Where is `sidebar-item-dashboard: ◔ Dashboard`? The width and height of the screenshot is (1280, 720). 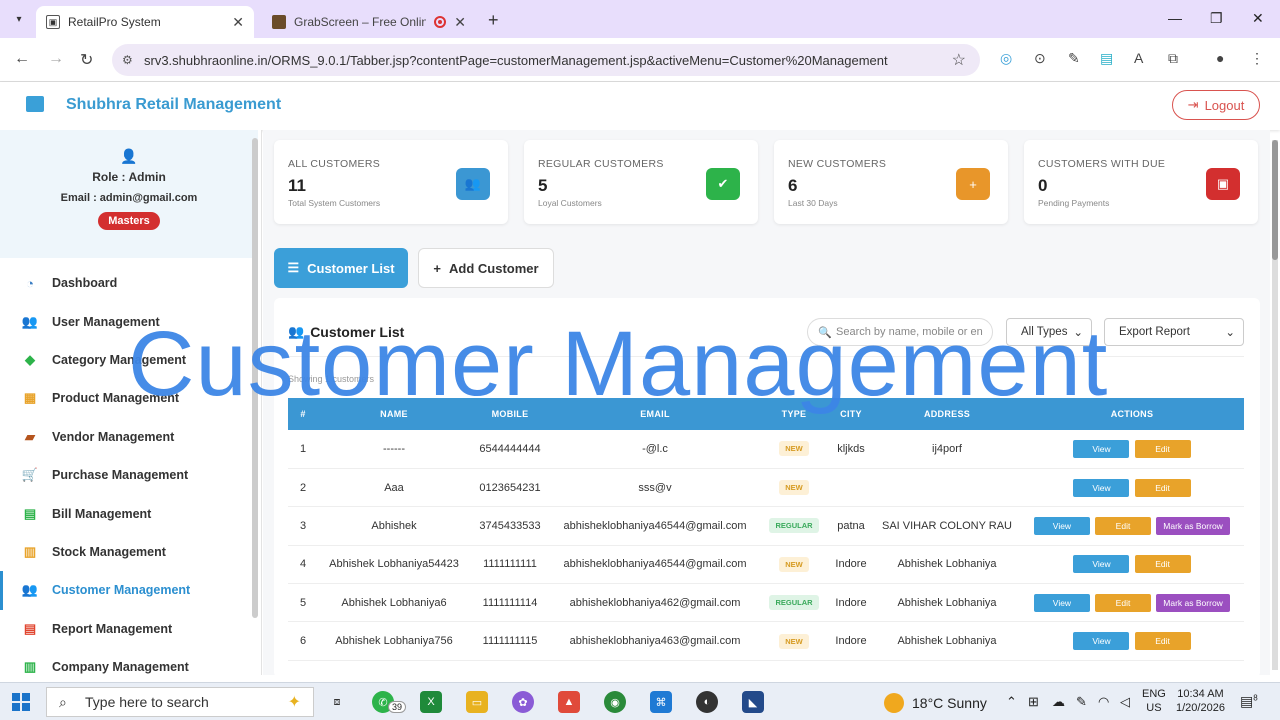
sidebar-item-dashboard: ◔ Dashboard is located at coordinates (129, 283).